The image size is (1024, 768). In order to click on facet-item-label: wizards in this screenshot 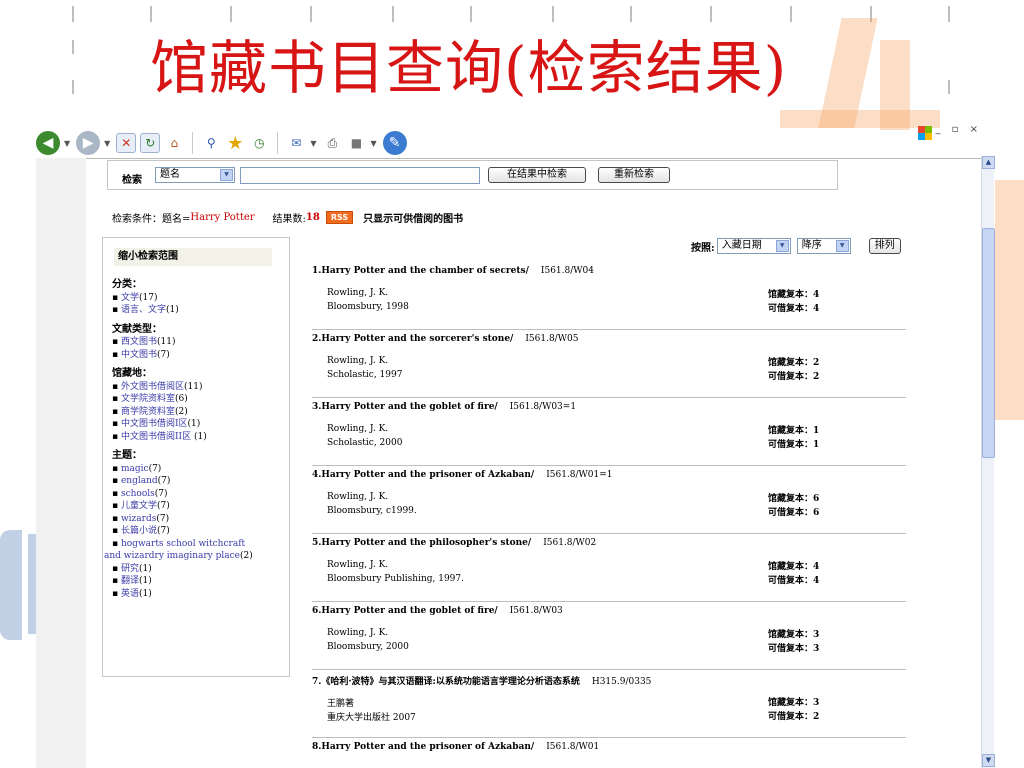, I will do `click(138, 519)`.